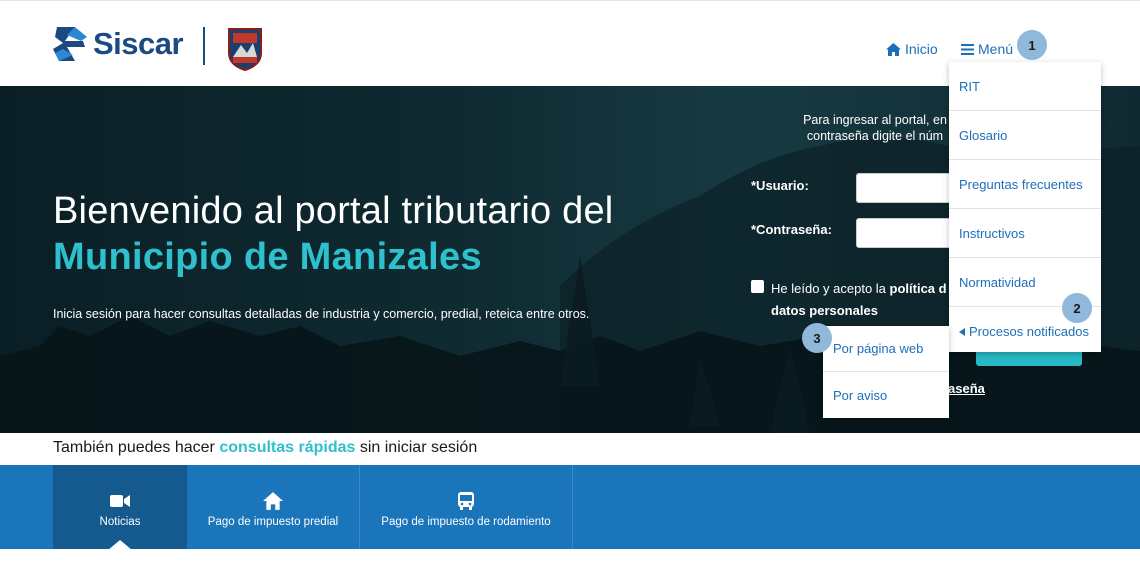 This screenshot has height=570, width=1140. I want to click on login-hint-line2: contraseña digite el núm, so click(875, 136).